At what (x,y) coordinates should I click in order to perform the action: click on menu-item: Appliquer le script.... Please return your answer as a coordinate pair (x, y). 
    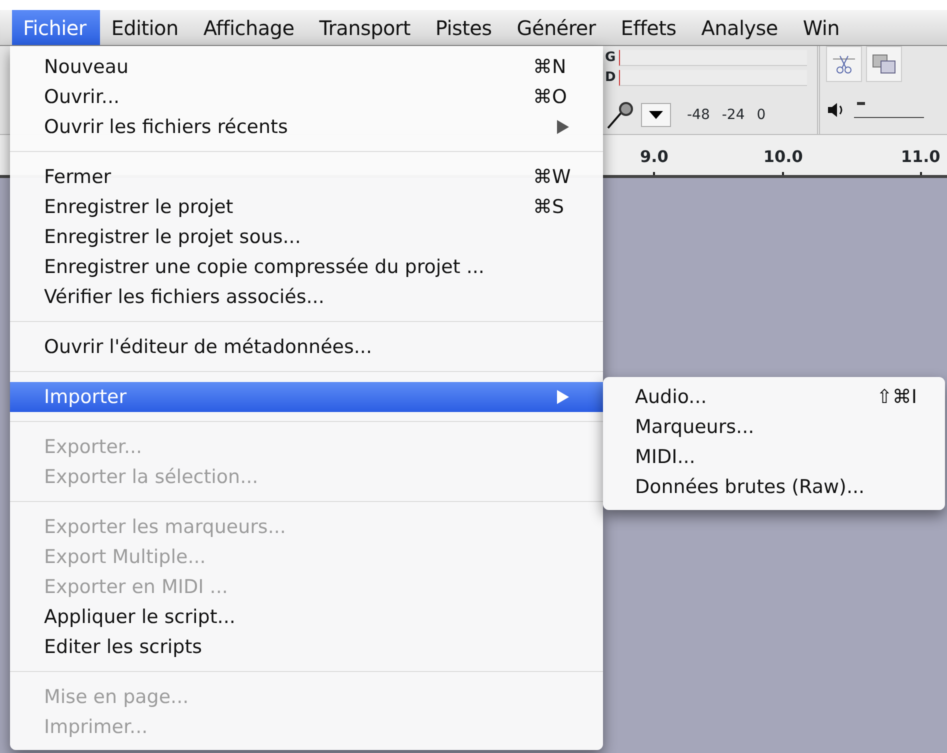
    Looking at the image, I should click on (306, 617).